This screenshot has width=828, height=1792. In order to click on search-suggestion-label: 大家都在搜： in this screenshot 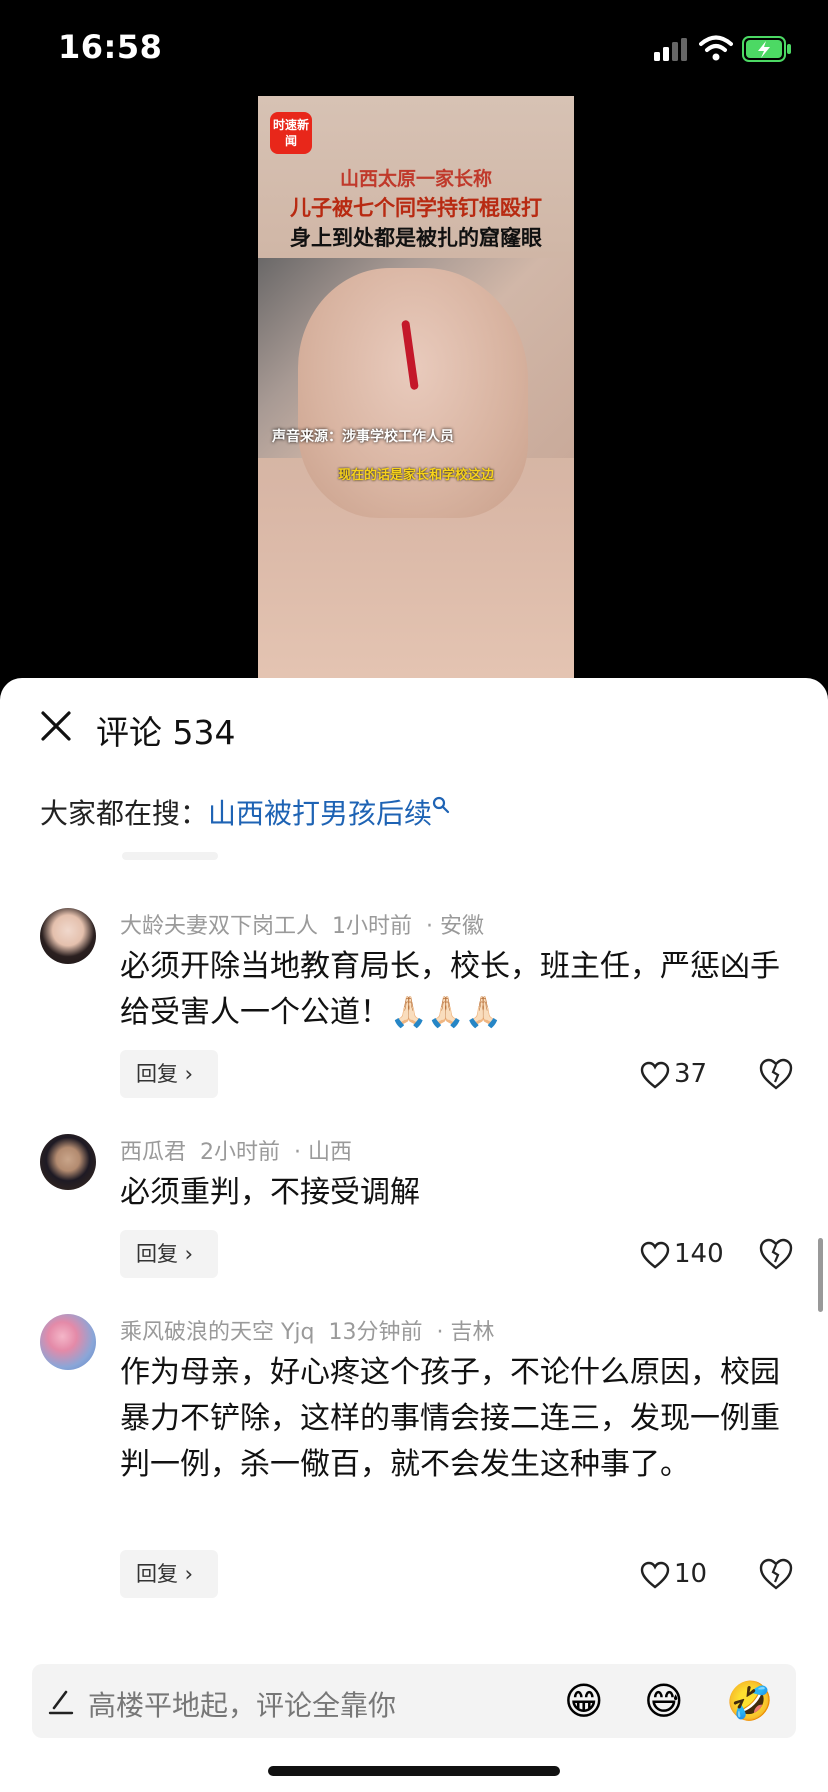, I will do `click(124, 813)`.